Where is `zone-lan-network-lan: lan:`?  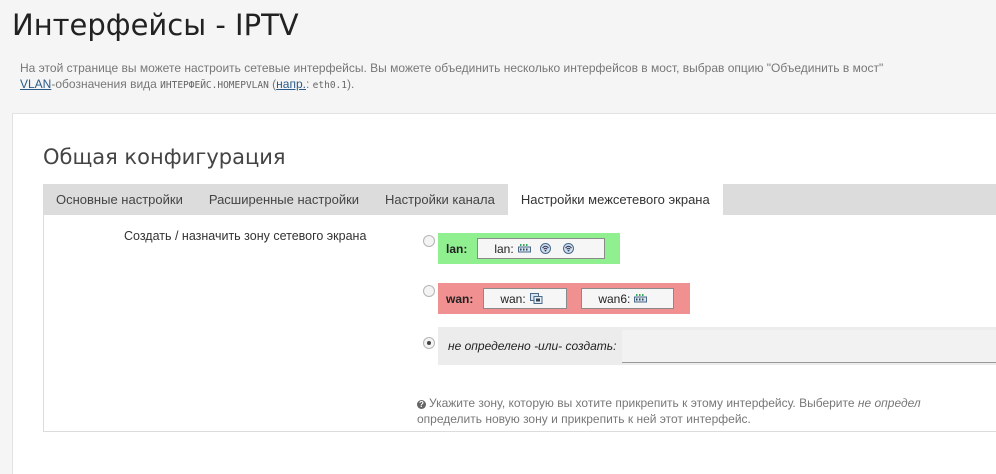
zone-lan-network-lan: lan: is located at coordinates (541, 248).